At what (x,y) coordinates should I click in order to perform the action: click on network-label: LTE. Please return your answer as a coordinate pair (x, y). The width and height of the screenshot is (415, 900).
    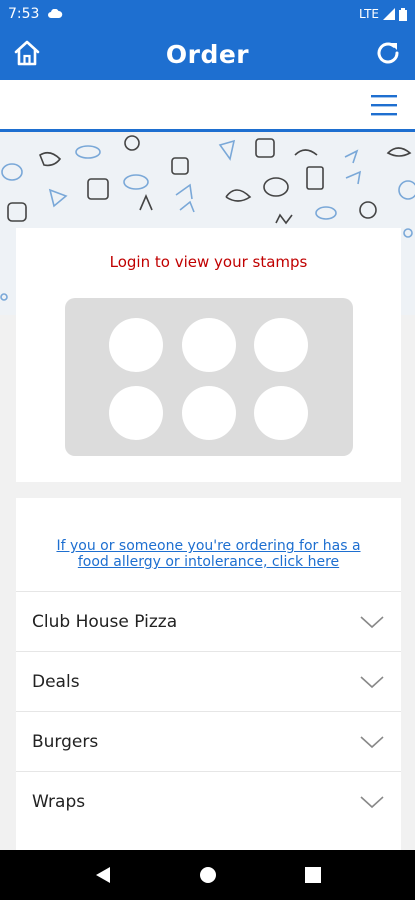
    Looking at the image, I should click on (369, 14).